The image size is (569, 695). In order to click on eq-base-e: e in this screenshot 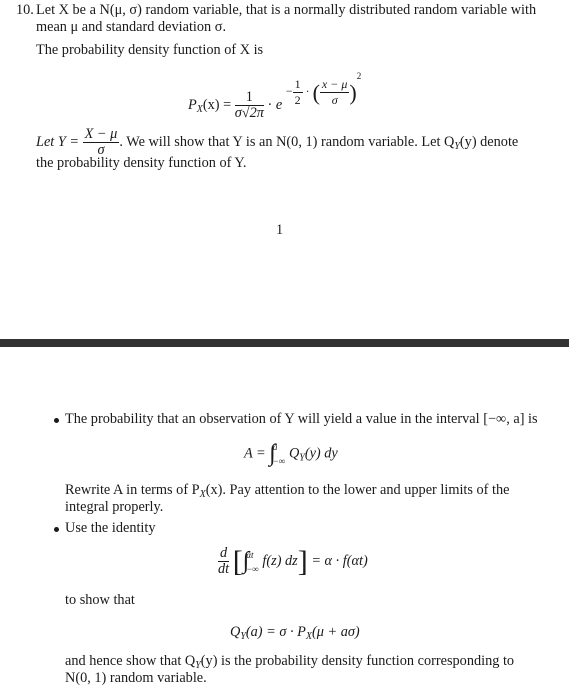, I will do `click(279, 105)`.